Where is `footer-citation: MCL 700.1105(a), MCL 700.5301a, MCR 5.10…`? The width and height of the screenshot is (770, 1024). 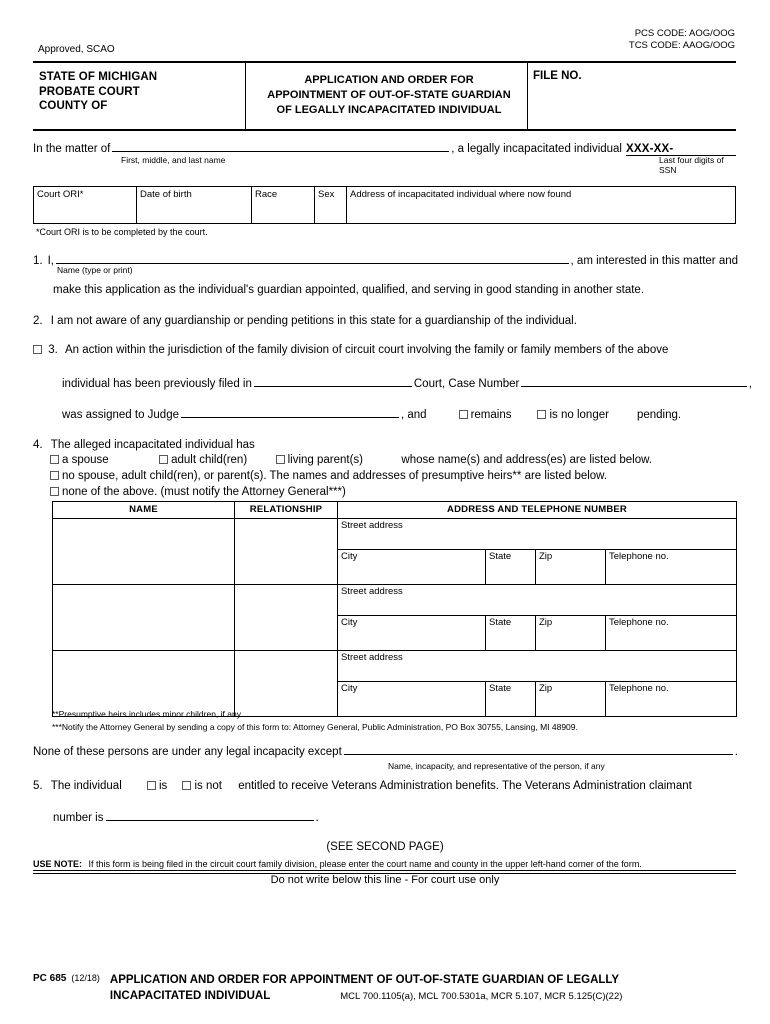 footer-citation: MCL 700.1105(a), MCL 700.5301a, MCR 5.10… is located at coordinates (481, 996).